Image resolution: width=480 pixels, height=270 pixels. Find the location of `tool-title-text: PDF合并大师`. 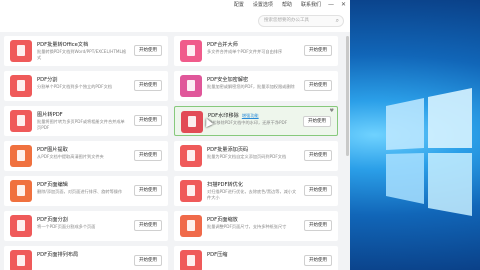

tool-title-text: PDF合并大师 is located at coordinates (222, 45).